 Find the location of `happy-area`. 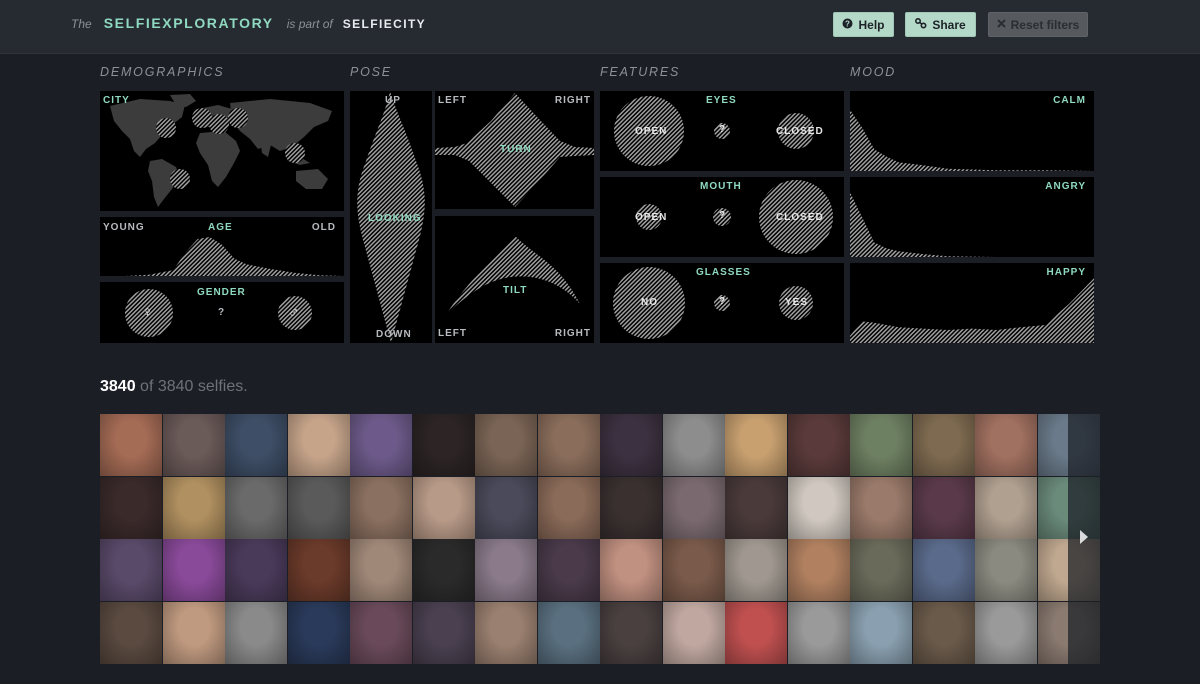

happy-area is located at coordinates (972, 310).